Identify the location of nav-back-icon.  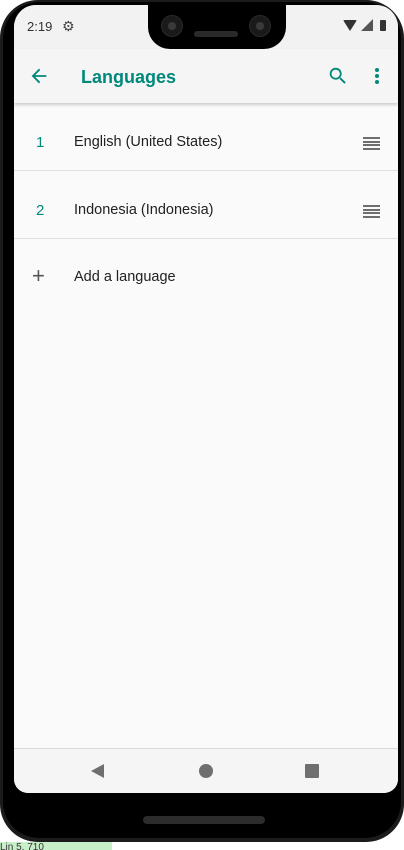
(97, 771).